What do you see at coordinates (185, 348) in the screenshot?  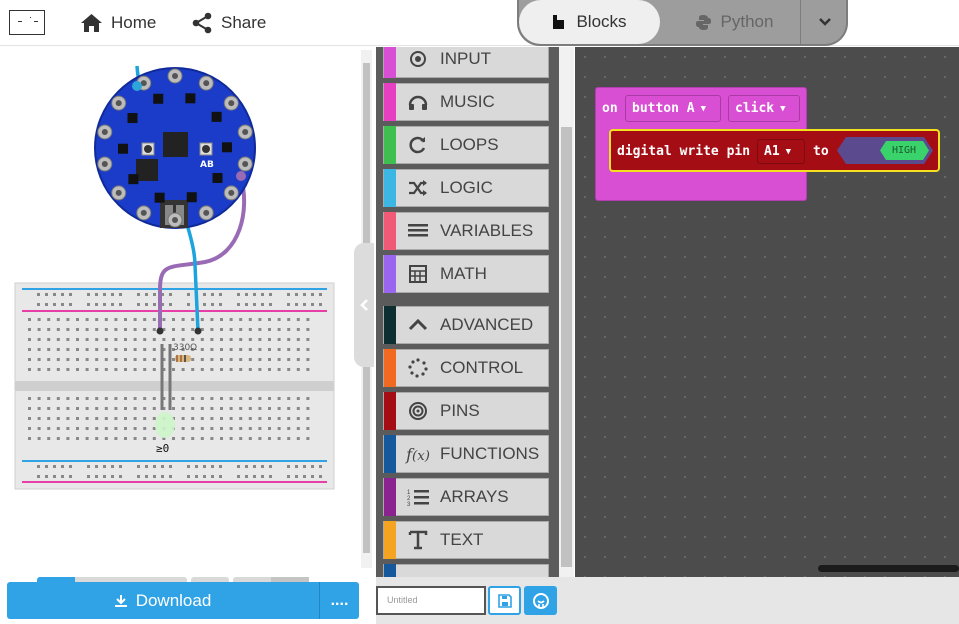 I see `resistor-label: 330Ω` at bounding box center [185, 348].